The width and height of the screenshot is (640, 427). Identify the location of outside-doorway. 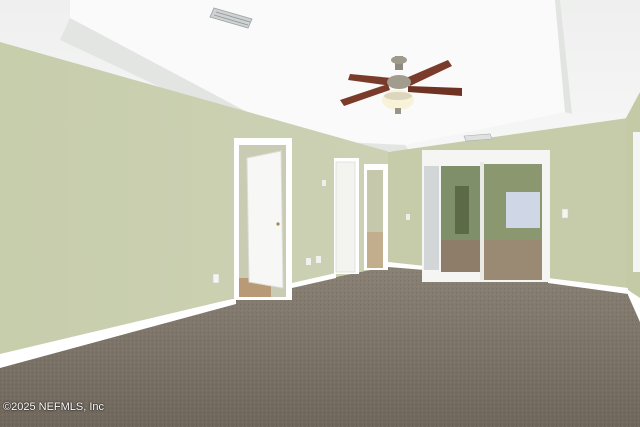
(462, 210).